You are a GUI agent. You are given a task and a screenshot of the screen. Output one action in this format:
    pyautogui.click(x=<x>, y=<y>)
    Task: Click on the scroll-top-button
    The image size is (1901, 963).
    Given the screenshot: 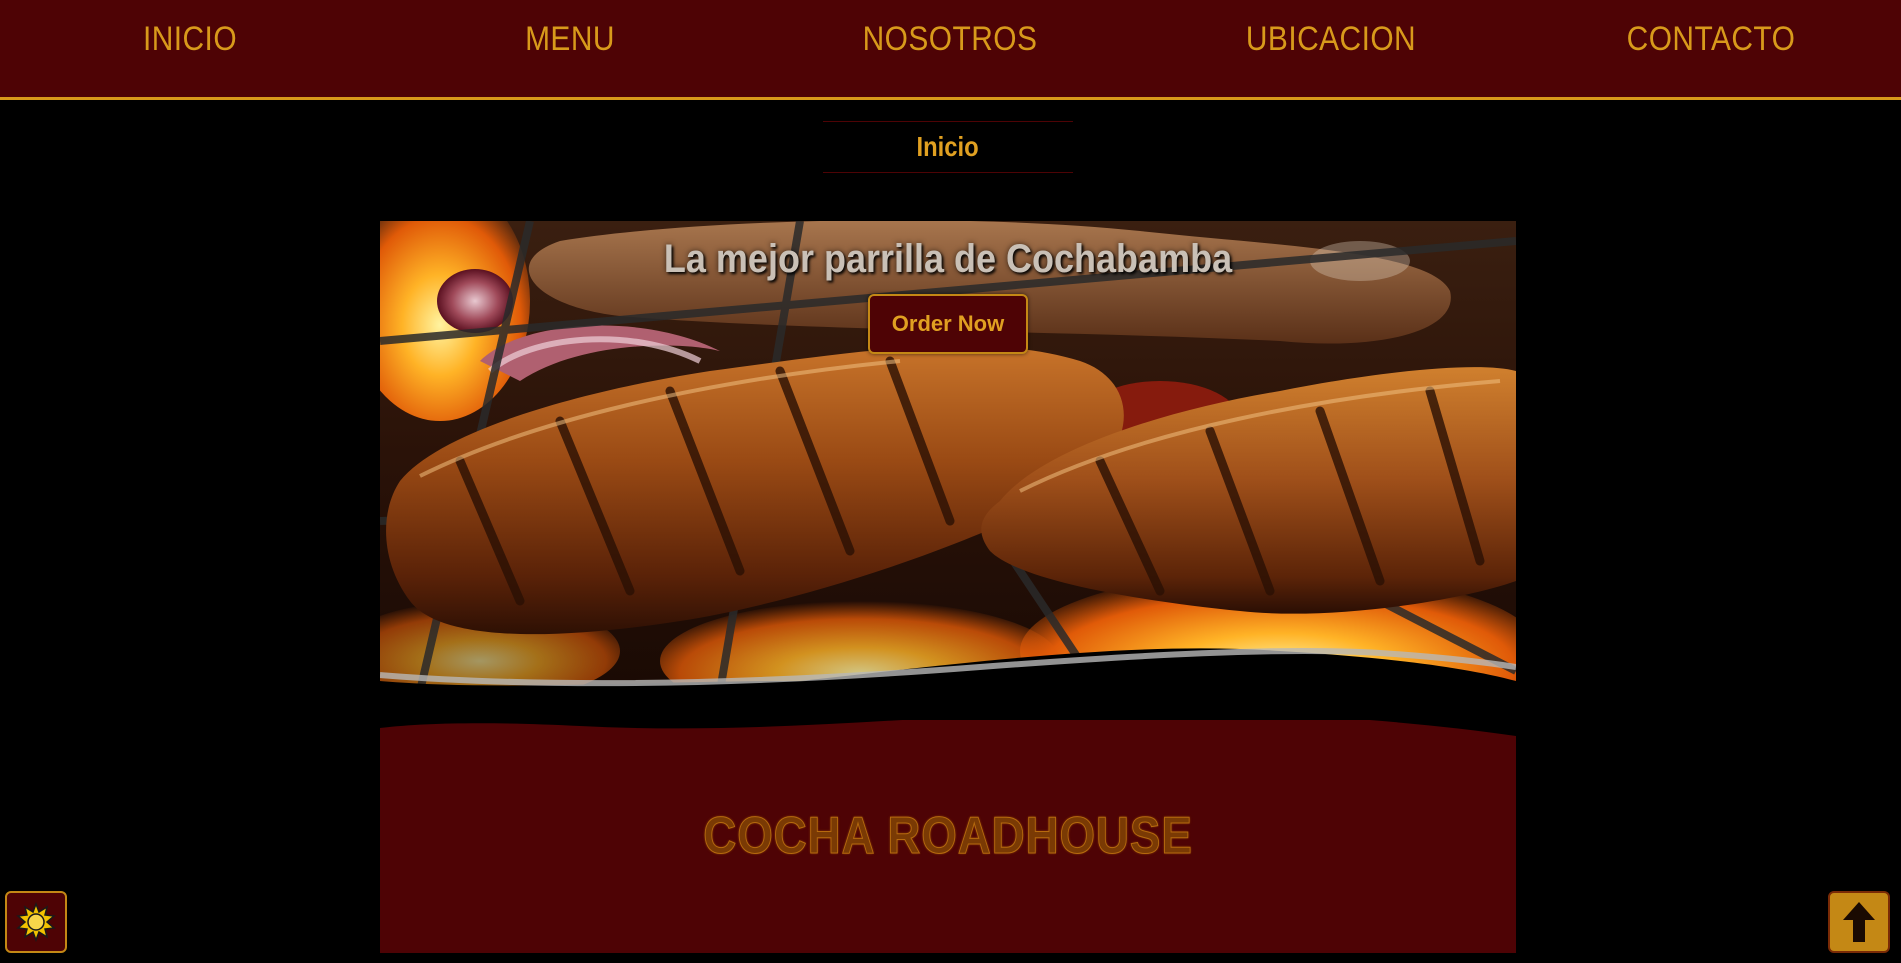 What is the action you would take?
    pyautogui.click(x=1859, y=922)
    